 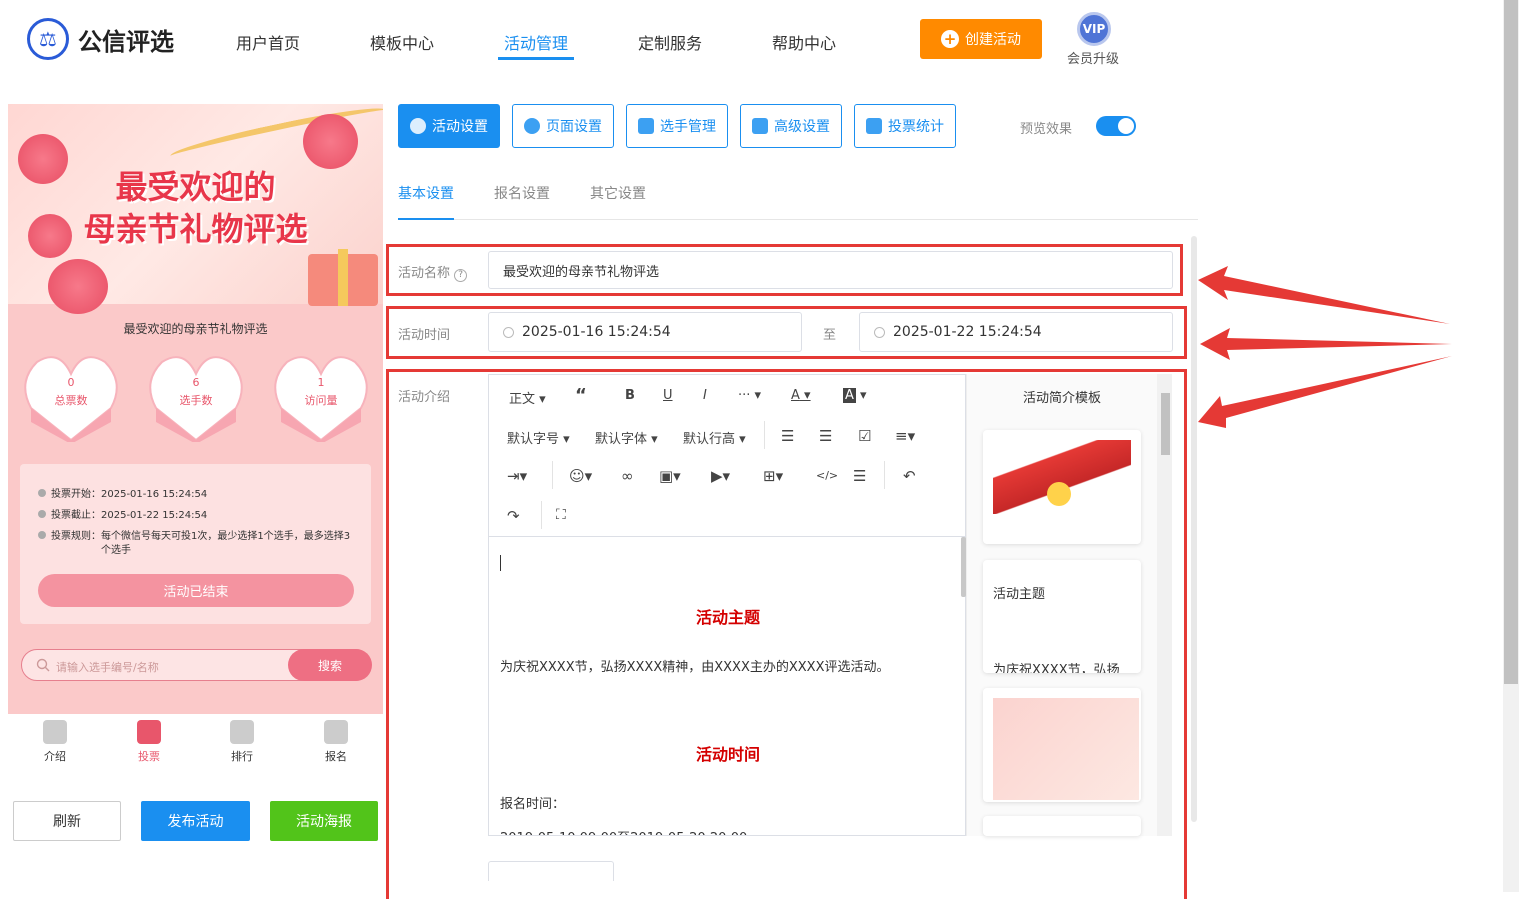 What do you see at coordinates (343, 277) in the screenshot?
I see `gift-ribbon-decoration` at bounding box center [343, 277].